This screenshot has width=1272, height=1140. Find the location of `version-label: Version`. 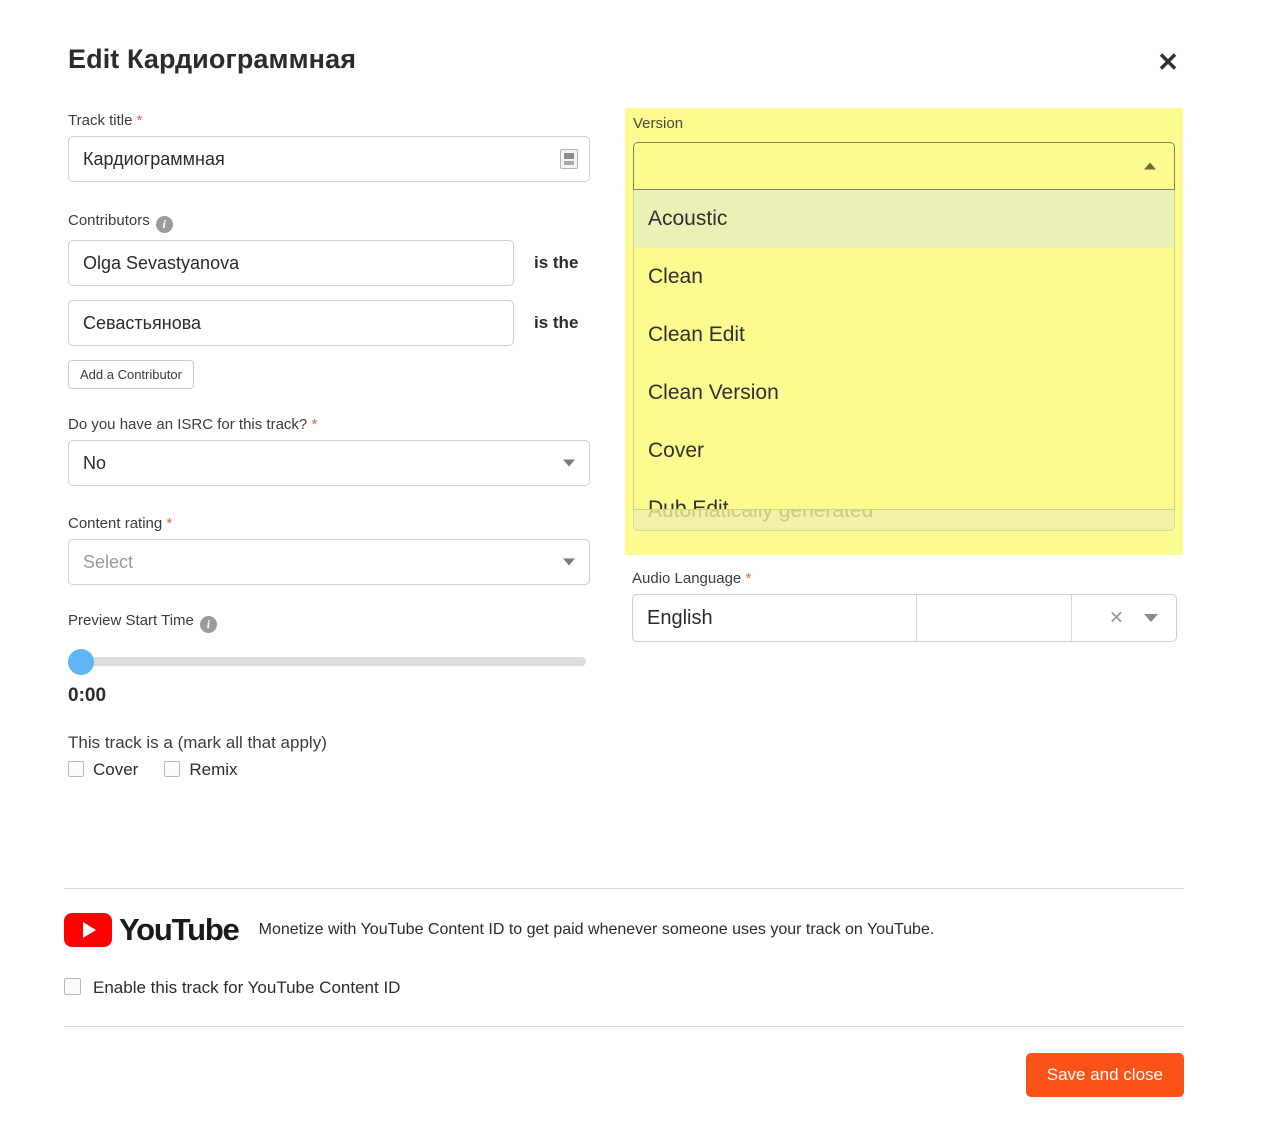

version-label: Version is located at coordinates (658, 123).